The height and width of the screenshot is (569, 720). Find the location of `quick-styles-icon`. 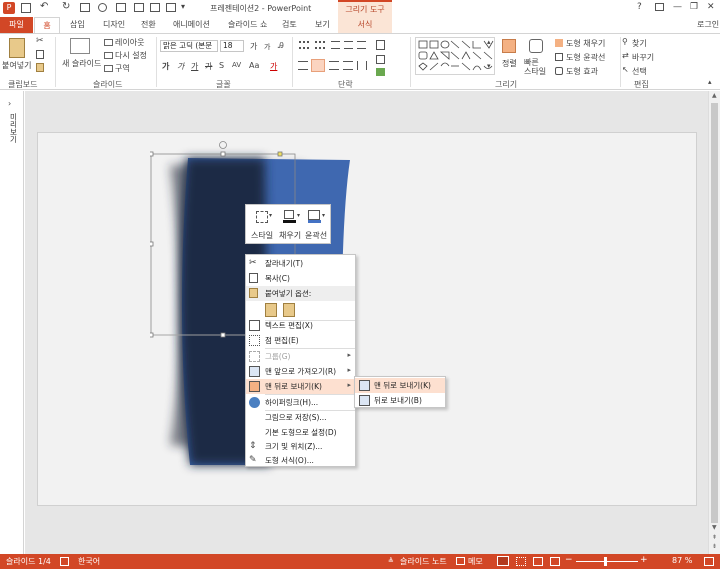

quick-styles-icon is located at coordinates (536, 46).